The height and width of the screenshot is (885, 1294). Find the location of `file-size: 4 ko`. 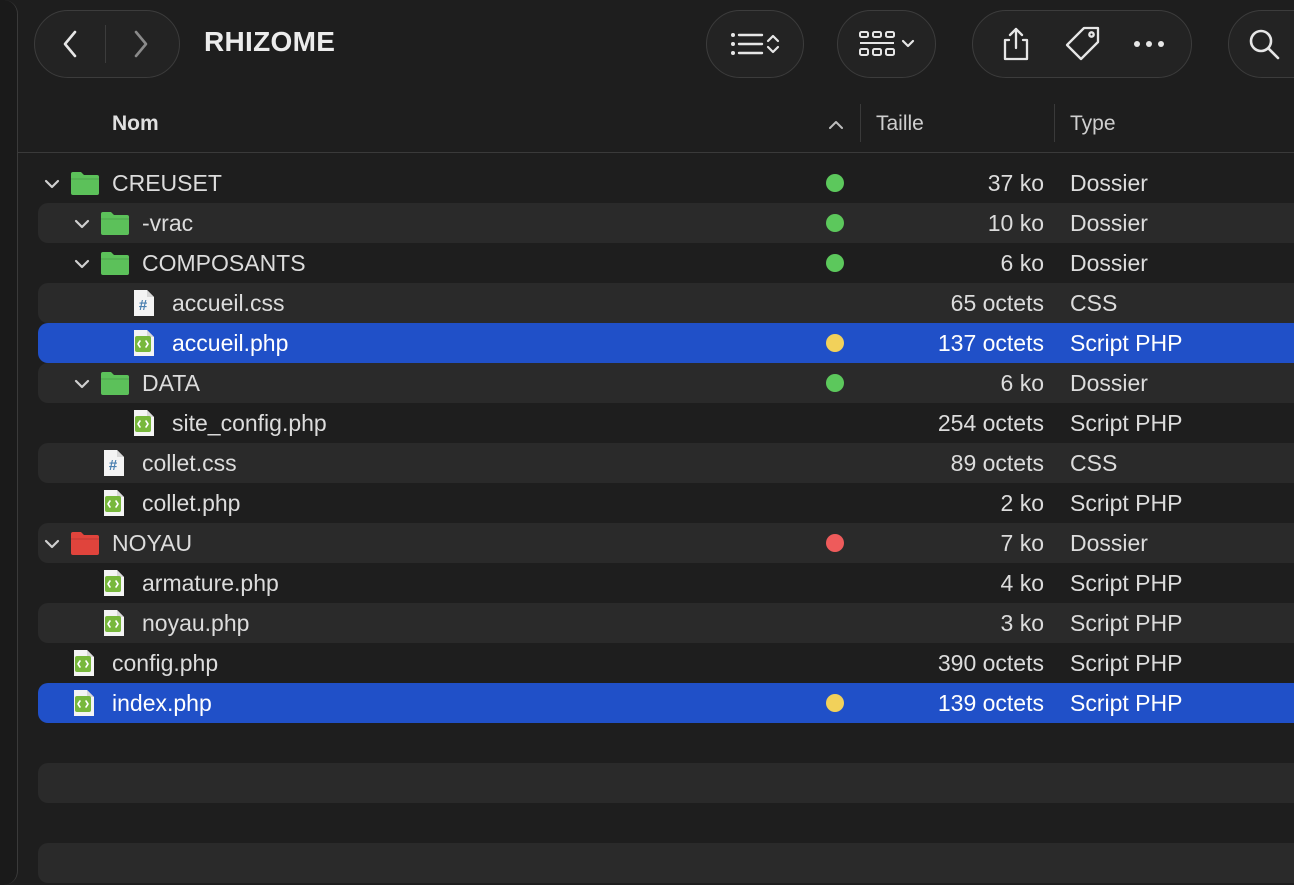

file-size: 4 ko is located at coordinates (1022, 583).